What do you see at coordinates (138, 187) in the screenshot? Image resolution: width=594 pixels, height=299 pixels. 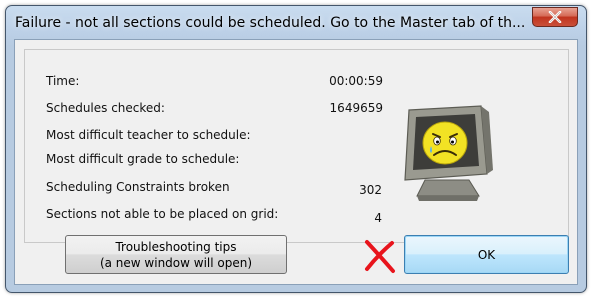 I see `constraints-broken-label: Scheduling Constraints broken` at bounding box center [138, 187].